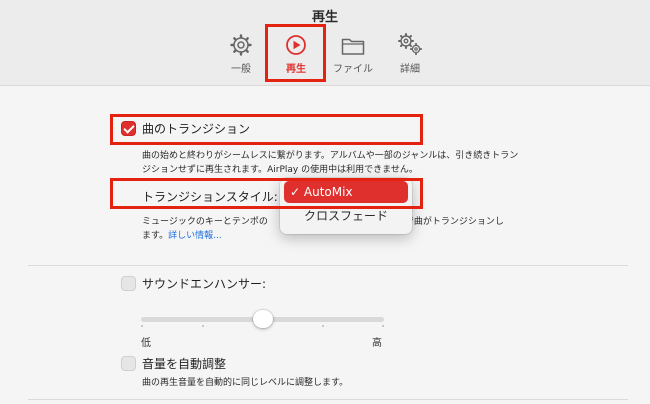  What do you see at coordinates (128, 283) in the screenshot?
I see `sound-enhancer-checkbox` at bounding box center [128, 283].